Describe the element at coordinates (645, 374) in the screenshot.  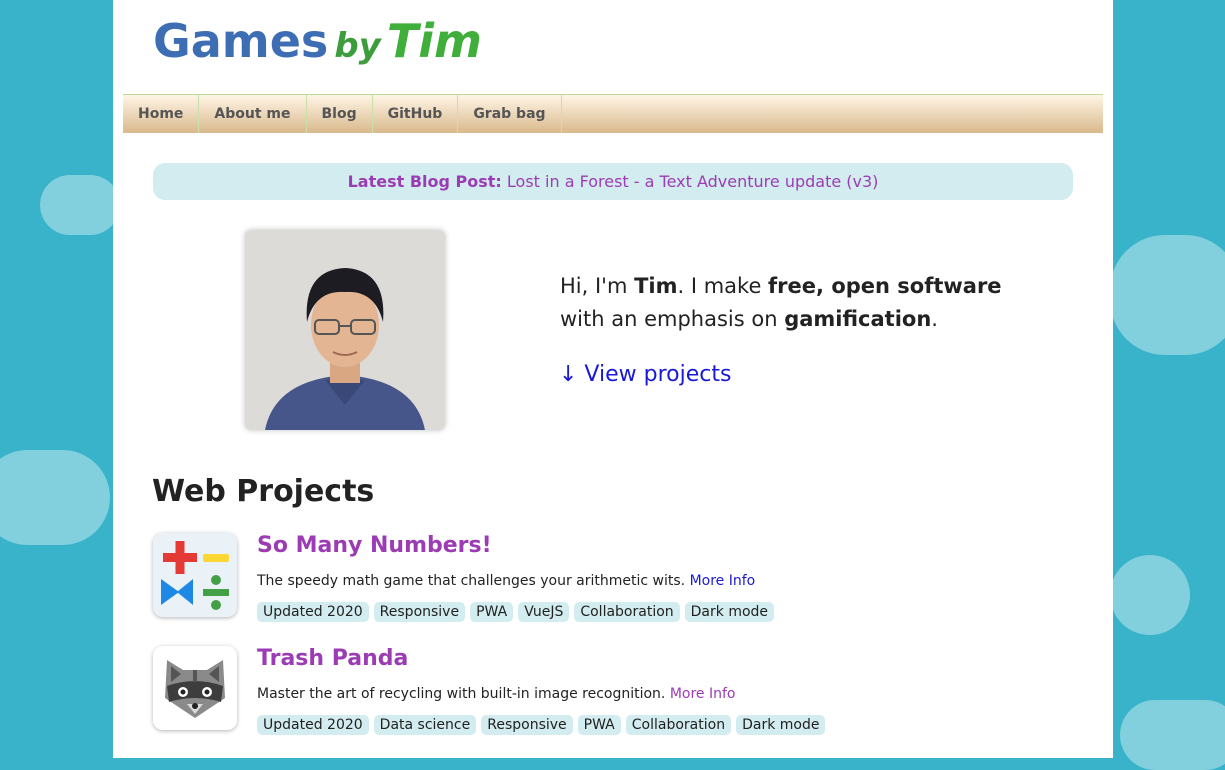
I see `view-projects-link: ↓ View projects` at that location.